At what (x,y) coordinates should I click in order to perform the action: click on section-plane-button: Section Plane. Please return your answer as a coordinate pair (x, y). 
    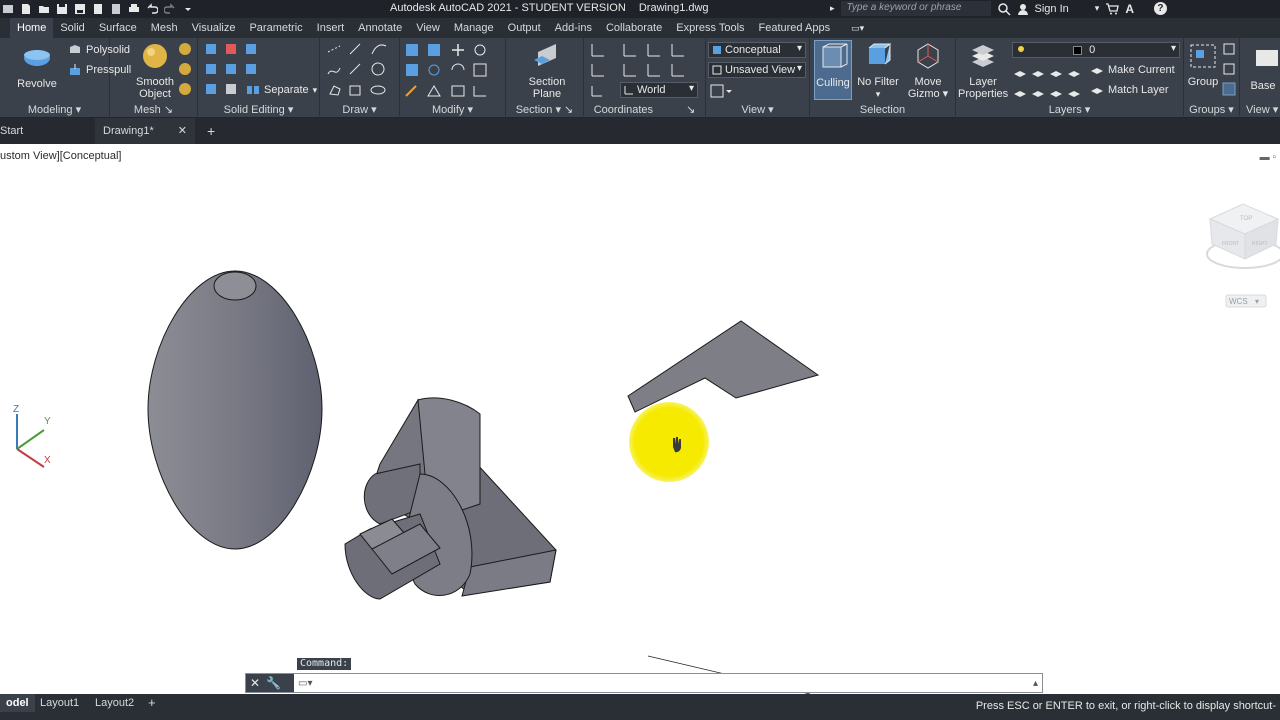
    Looking at the image, I should click on (547, 71).